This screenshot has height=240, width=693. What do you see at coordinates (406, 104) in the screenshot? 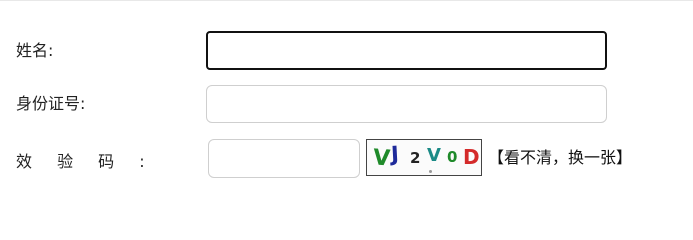
I see `id-number-input` at bounding box center [406, 104].